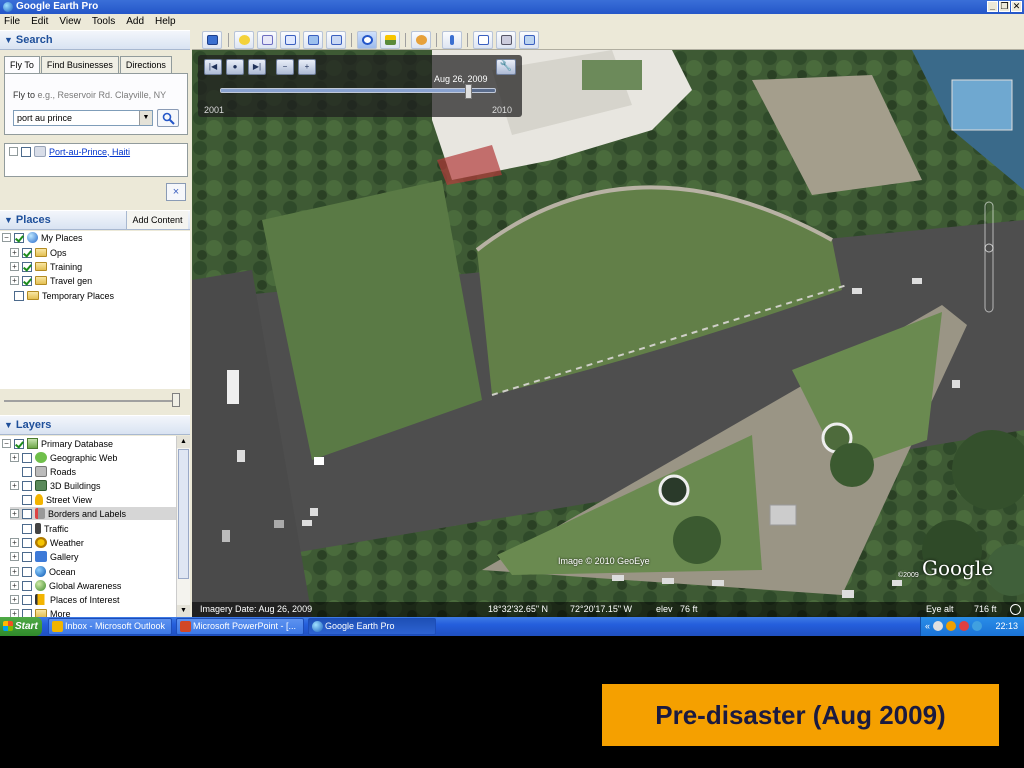  I want to click on layers-panel-header: ▼ Layers, so click(95, 425).